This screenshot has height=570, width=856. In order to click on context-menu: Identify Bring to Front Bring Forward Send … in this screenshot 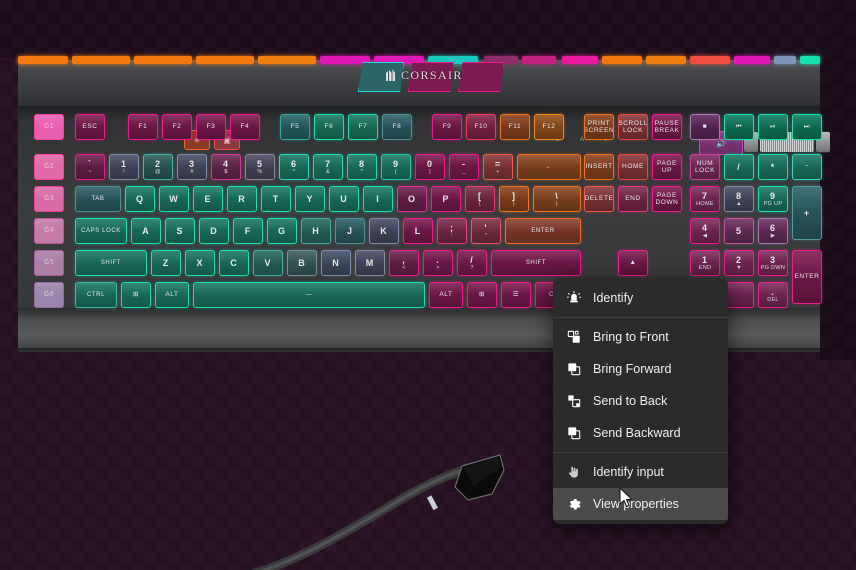, I will do `click(640, 401)`.